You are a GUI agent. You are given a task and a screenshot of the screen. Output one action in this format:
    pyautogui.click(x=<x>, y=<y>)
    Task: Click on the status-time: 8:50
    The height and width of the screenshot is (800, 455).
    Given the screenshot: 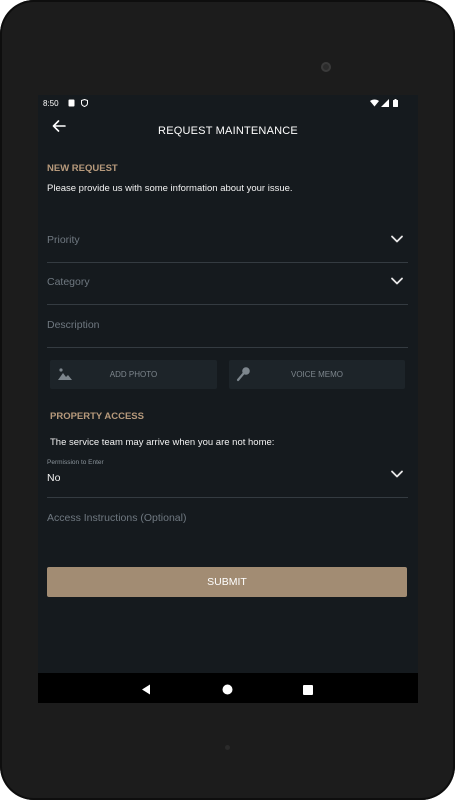 What is the action you would take?
    pyautogui.click(x=51, y=103)
    